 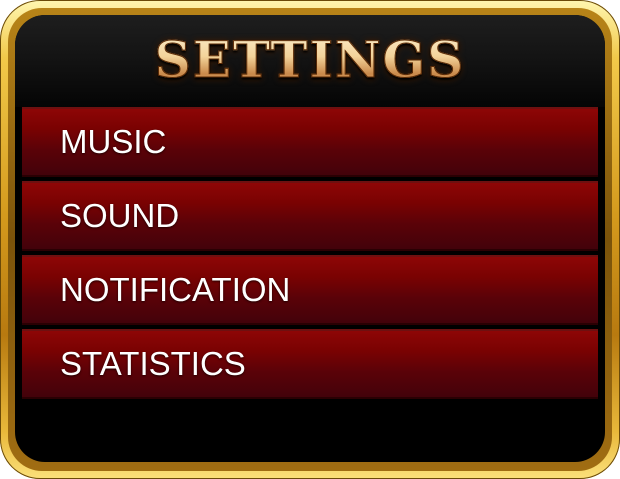 I want to click on menu-item-label: STATISTICS, so click(x=153, y=363).